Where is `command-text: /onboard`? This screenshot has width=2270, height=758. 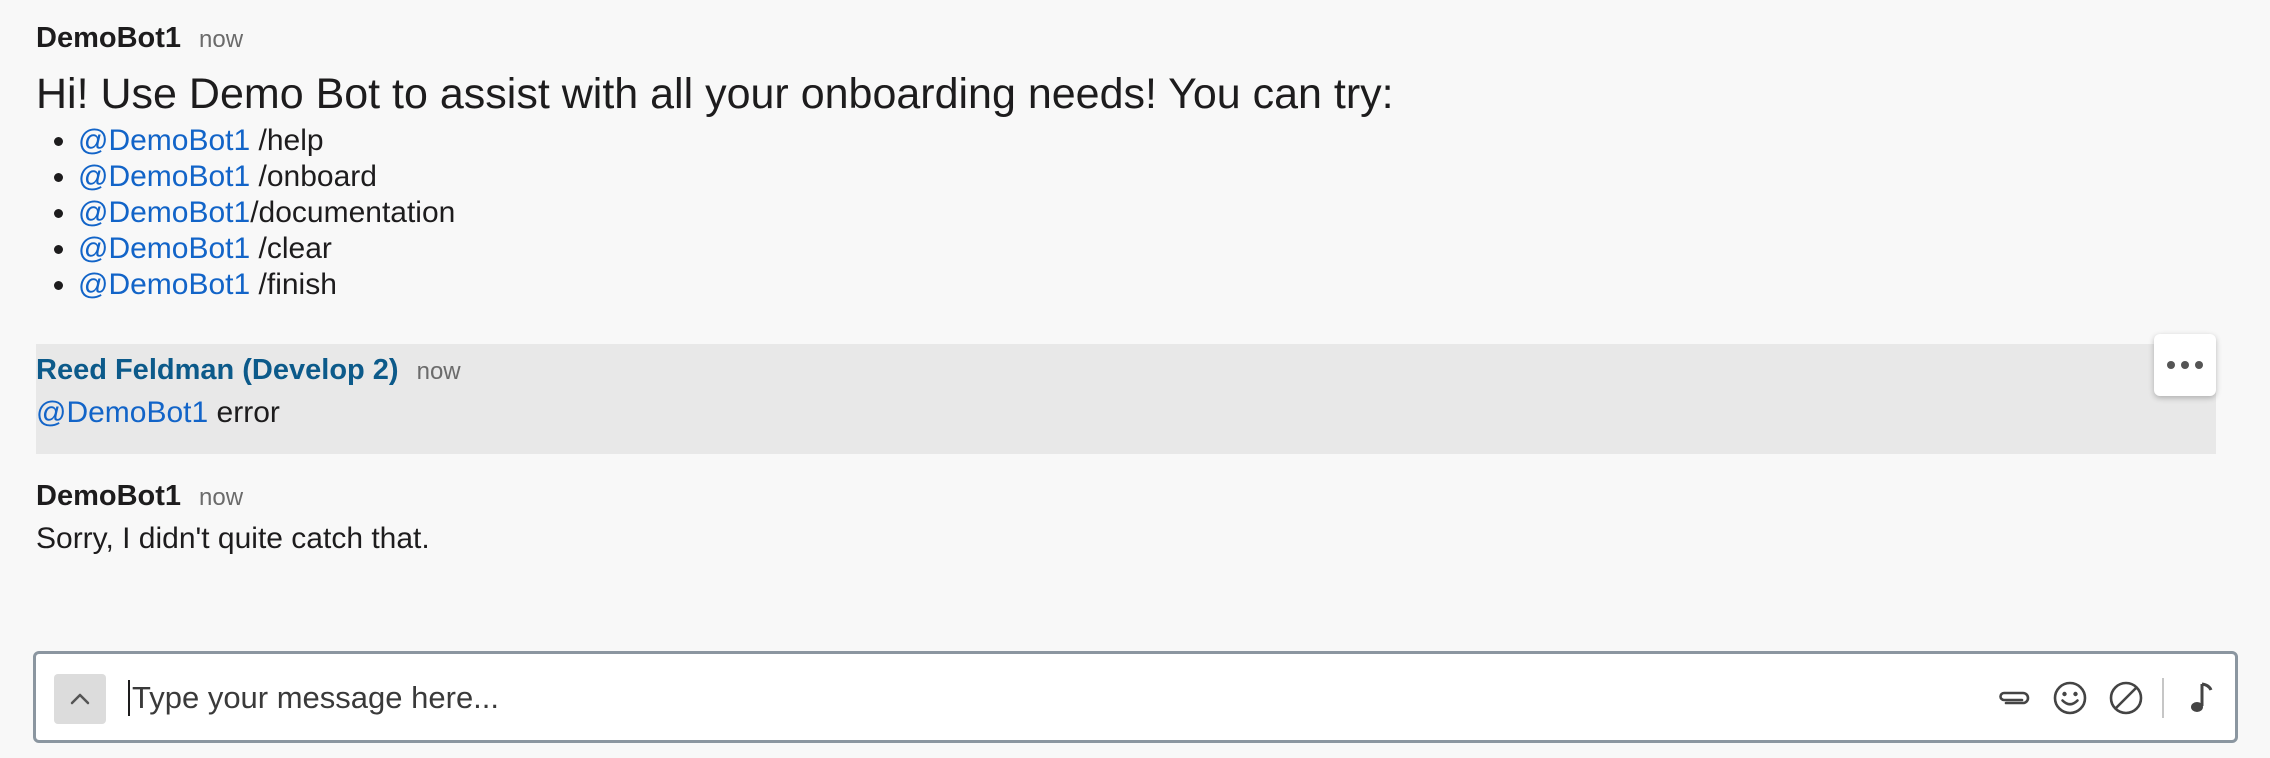 command-text: /onboard is located at coordinates (313, 176).